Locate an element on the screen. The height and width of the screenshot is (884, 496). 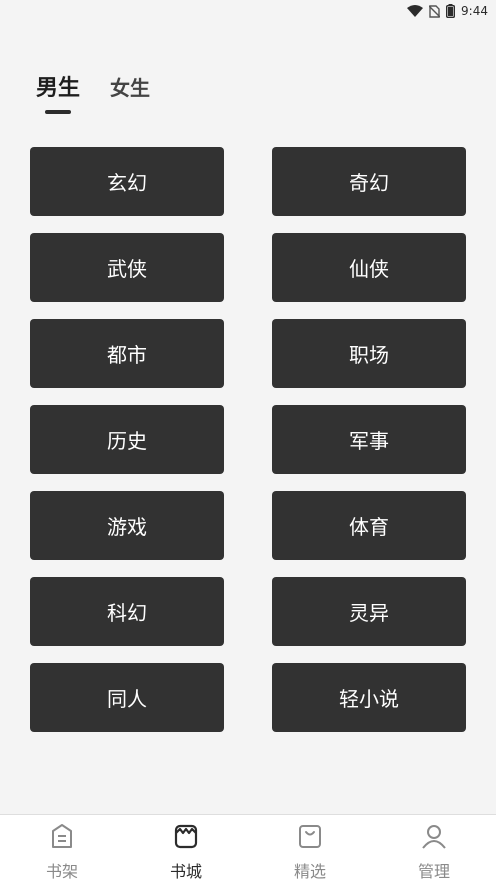
battery-icon is located at coordinates (451, 11).